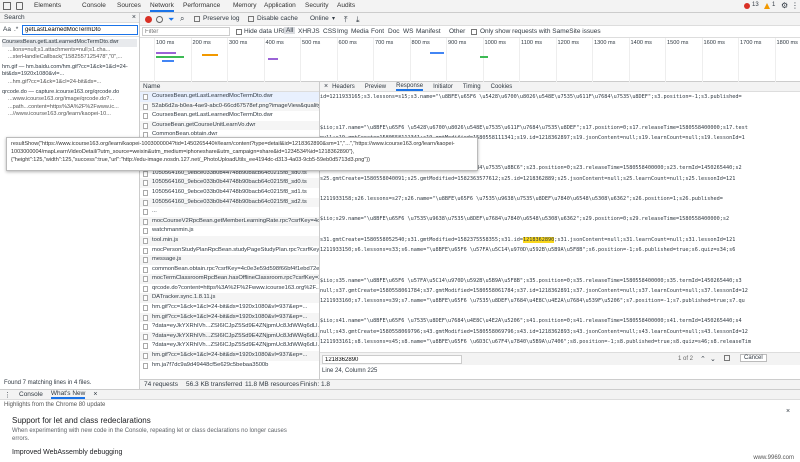 This screenshot has height=462, width=800. I want to click on hide-data-urls-checkbox, so click(239, 32).